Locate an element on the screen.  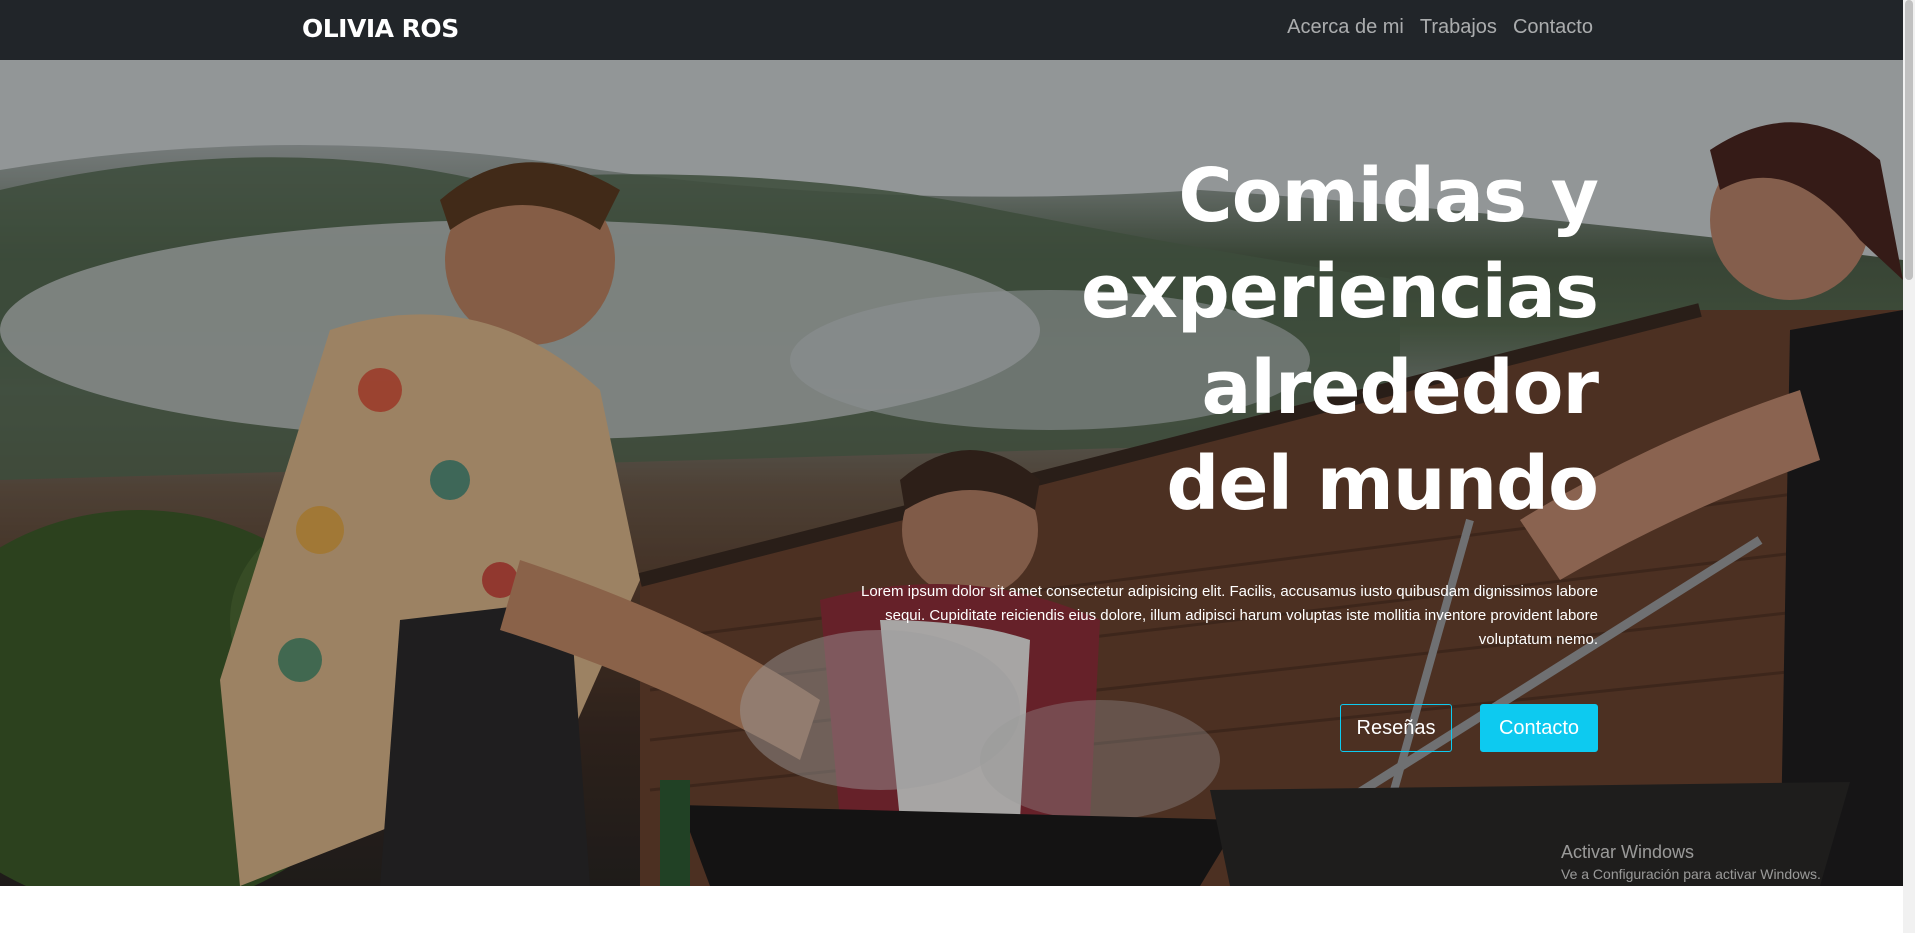
watermark-title: Activar Windows is located at coordinates (1628, 852).